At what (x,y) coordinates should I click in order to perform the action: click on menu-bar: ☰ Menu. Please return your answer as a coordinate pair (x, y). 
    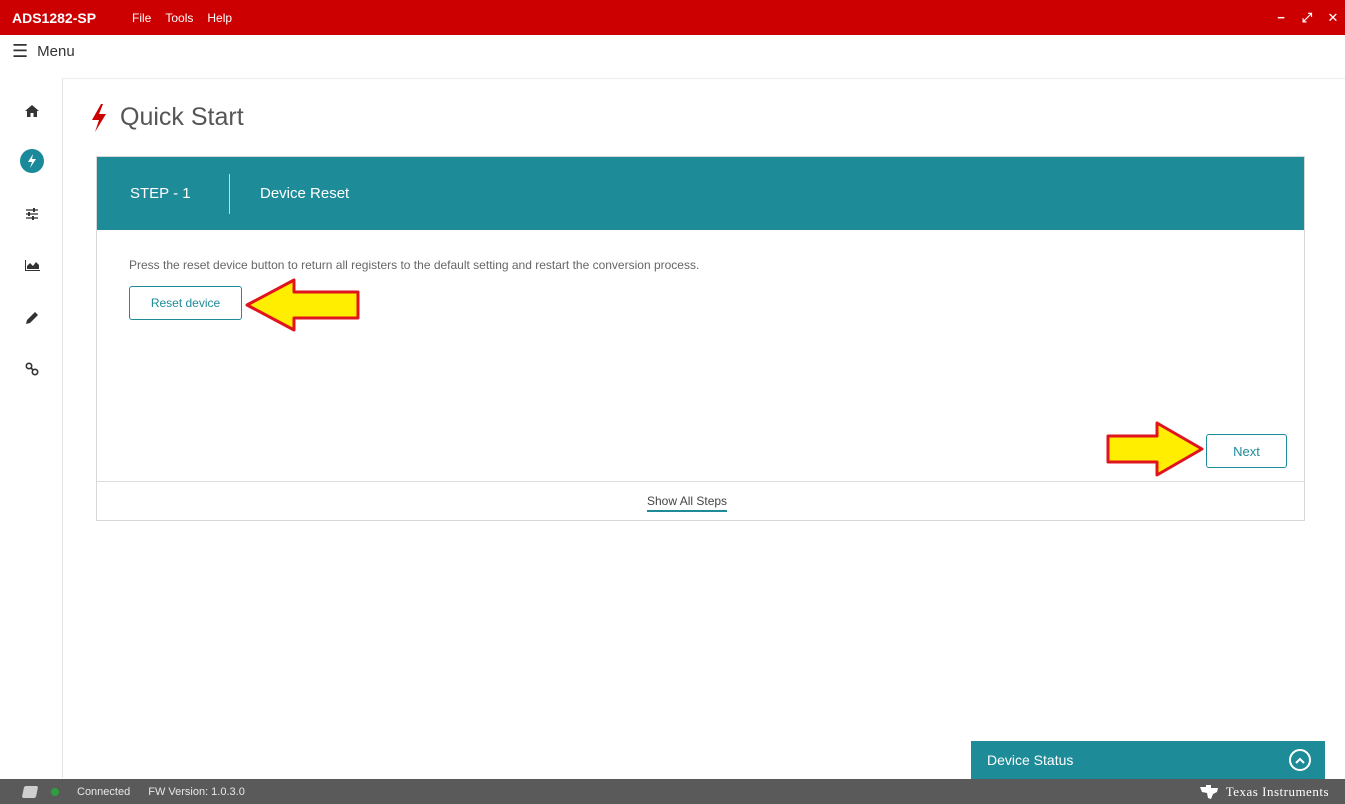
    Looking at the image, I should click on (672, 51).